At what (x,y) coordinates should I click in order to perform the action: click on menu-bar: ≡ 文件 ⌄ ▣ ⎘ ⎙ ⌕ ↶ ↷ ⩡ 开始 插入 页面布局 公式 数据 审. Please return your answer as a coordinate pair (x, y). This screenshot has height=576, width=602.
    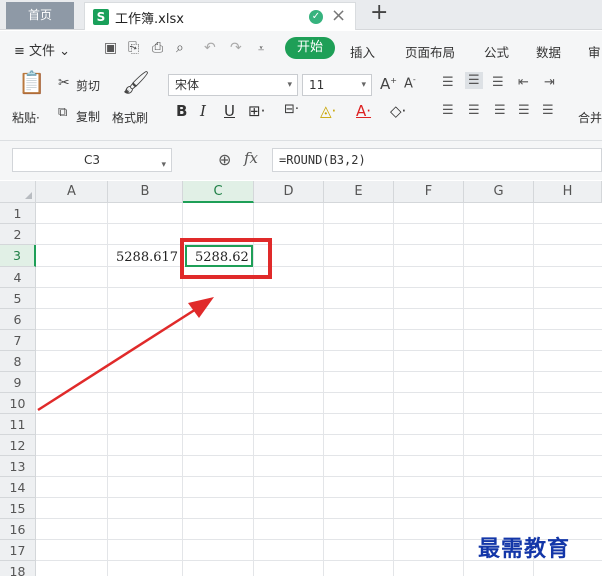
    Looking at the image, I should click on (301, 48).